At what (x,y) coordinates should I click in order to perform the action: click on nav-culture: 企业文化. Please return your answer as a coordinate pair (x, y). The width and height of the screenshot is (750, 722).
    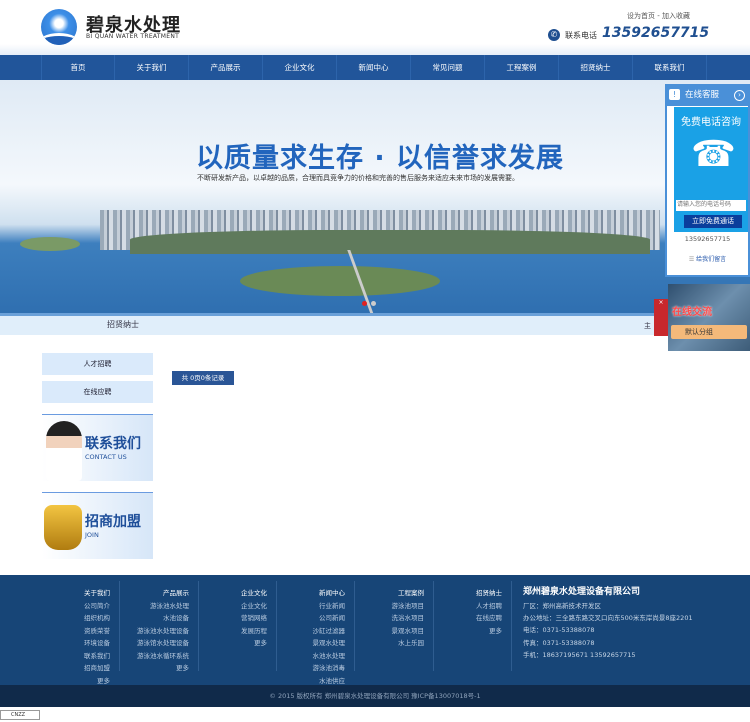
    Looking at the image, I should click on (300, 67).